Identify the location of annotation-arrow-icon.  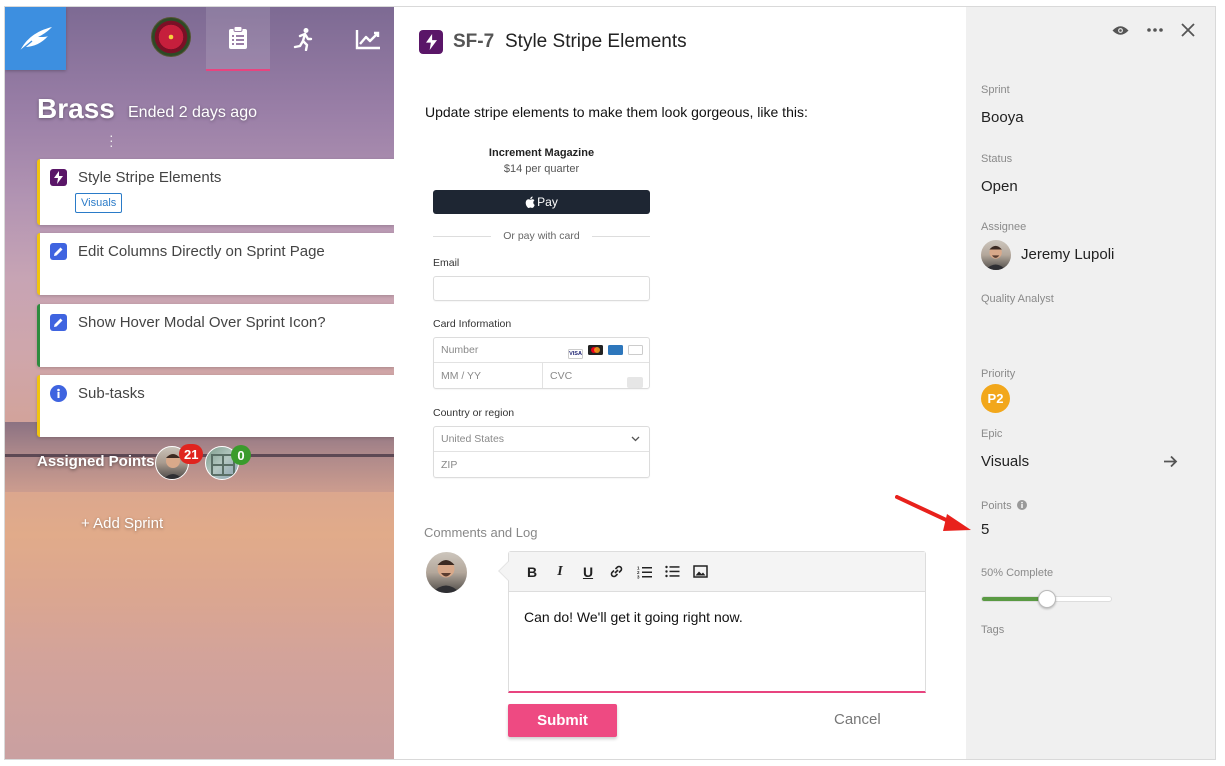
(933, 513).